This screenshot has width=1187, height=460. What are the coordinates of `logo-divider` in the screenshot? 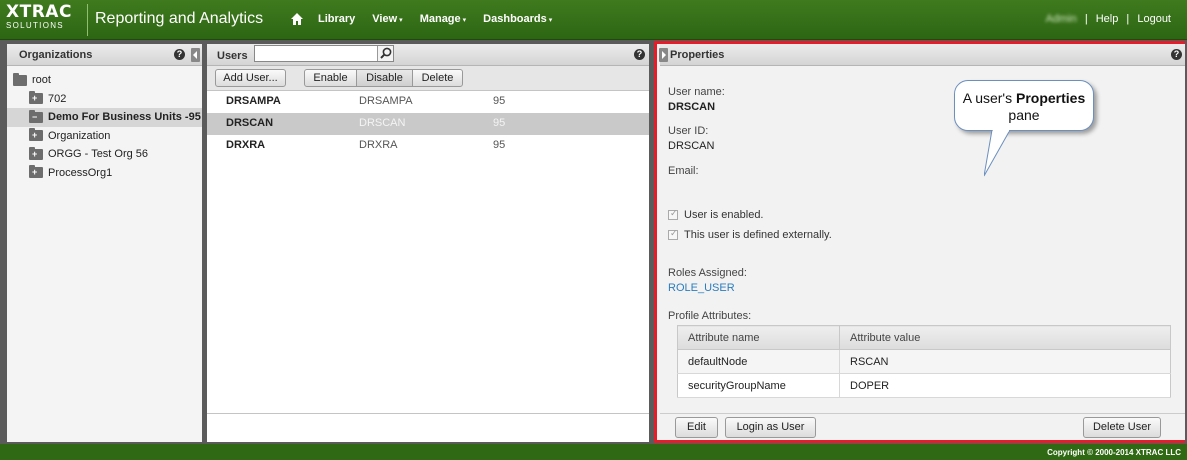 It's located at (87, 20).